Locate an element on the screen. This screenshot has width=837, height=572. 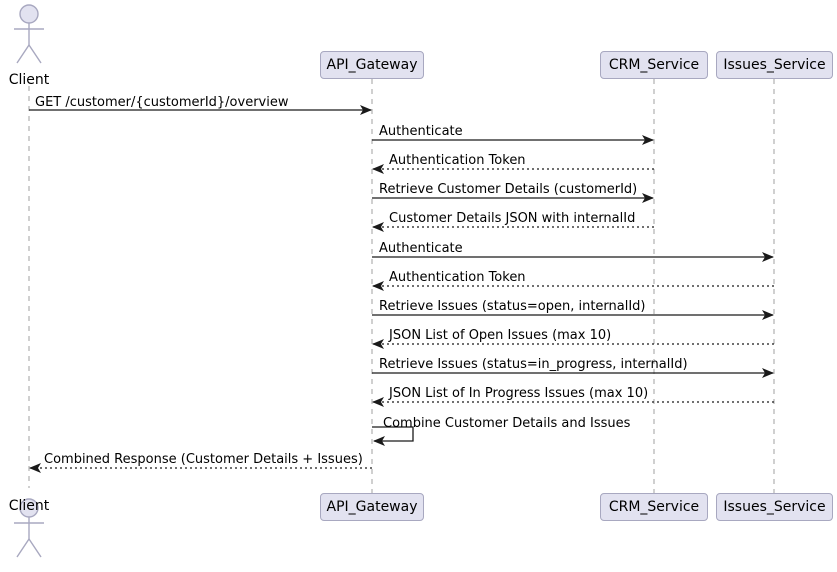
message-label-3: Authentication Token is located at coordinates (457, 160).